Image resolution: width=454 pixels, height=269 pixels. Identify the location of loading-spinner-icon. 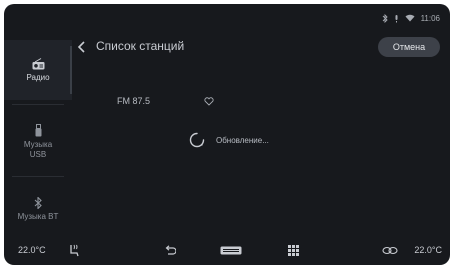
(197, 140).